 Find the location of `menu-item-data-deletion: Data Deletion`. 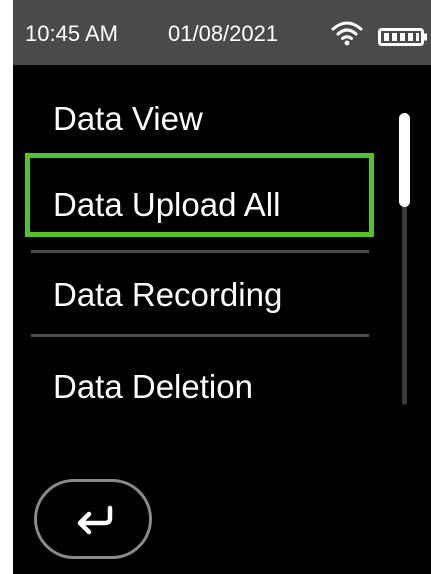

menu-item-data-deletion: Data Deletion is located at coordinates (198, 387).